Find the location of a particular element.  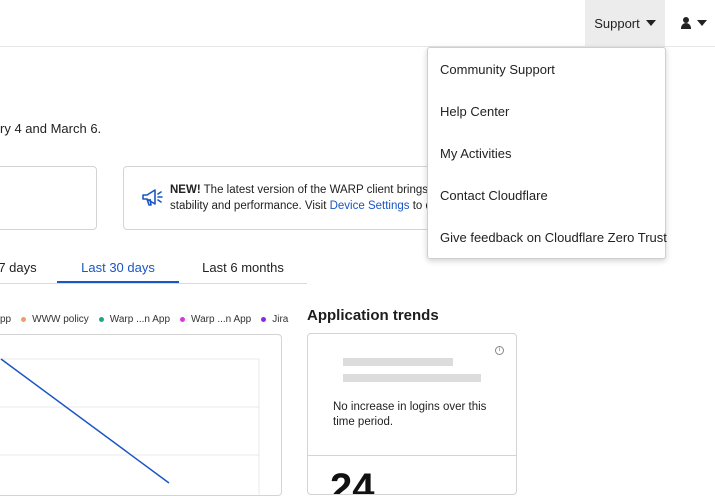

support-label: Support is located at coordinates (617, 23).